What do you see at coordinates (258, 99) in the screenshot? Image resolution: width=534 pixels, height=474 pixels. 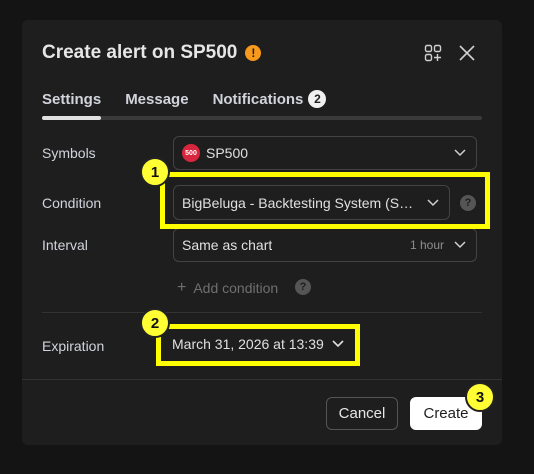 I see `tab-notifications-label: Notifications` at bounding box center [258, 99].